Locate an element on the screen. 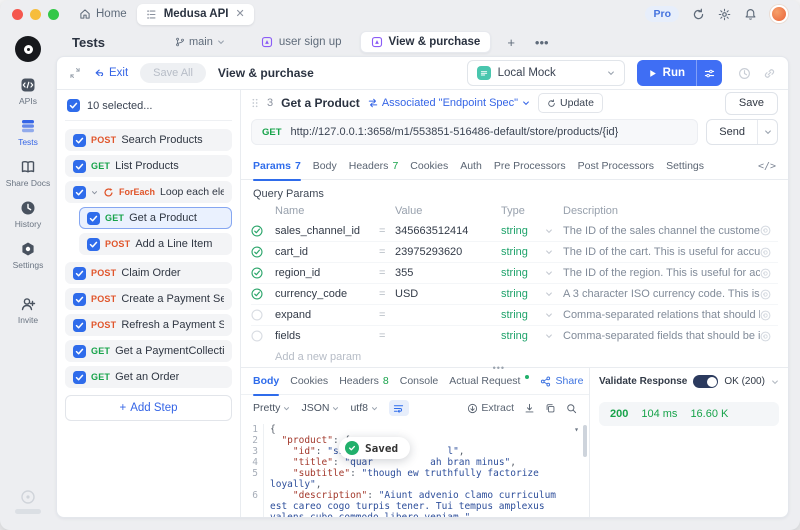 Image resolution: width=800 pixels, height=530 pixels. request-tab-cookies: Cookies is located at coordinates (429, 166).